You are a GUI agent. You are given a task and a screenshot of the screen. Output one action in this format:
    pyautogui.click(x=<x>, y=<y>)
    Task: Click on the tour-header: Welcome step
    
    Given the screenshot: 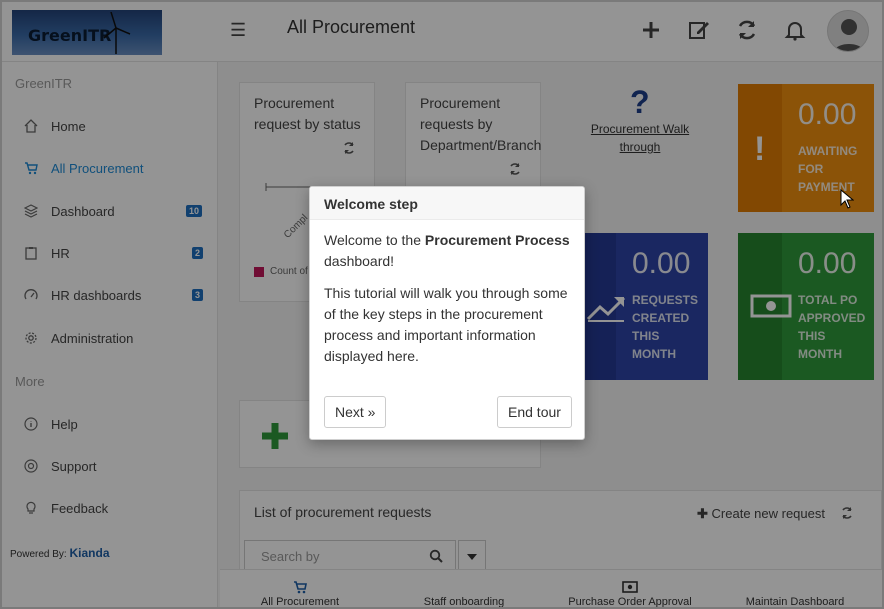 What is the action you would take?
    pyautogui.click(x=447, y=203)
    